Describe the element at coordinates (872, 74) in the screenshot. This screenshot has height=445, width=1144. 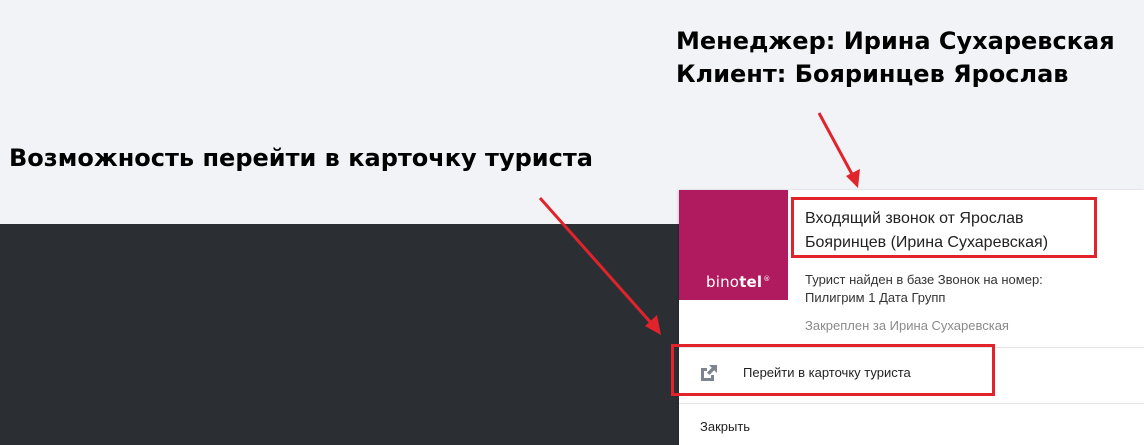
I see `client-annotation: Клиент: Бояринцев Ярослав` at that location.